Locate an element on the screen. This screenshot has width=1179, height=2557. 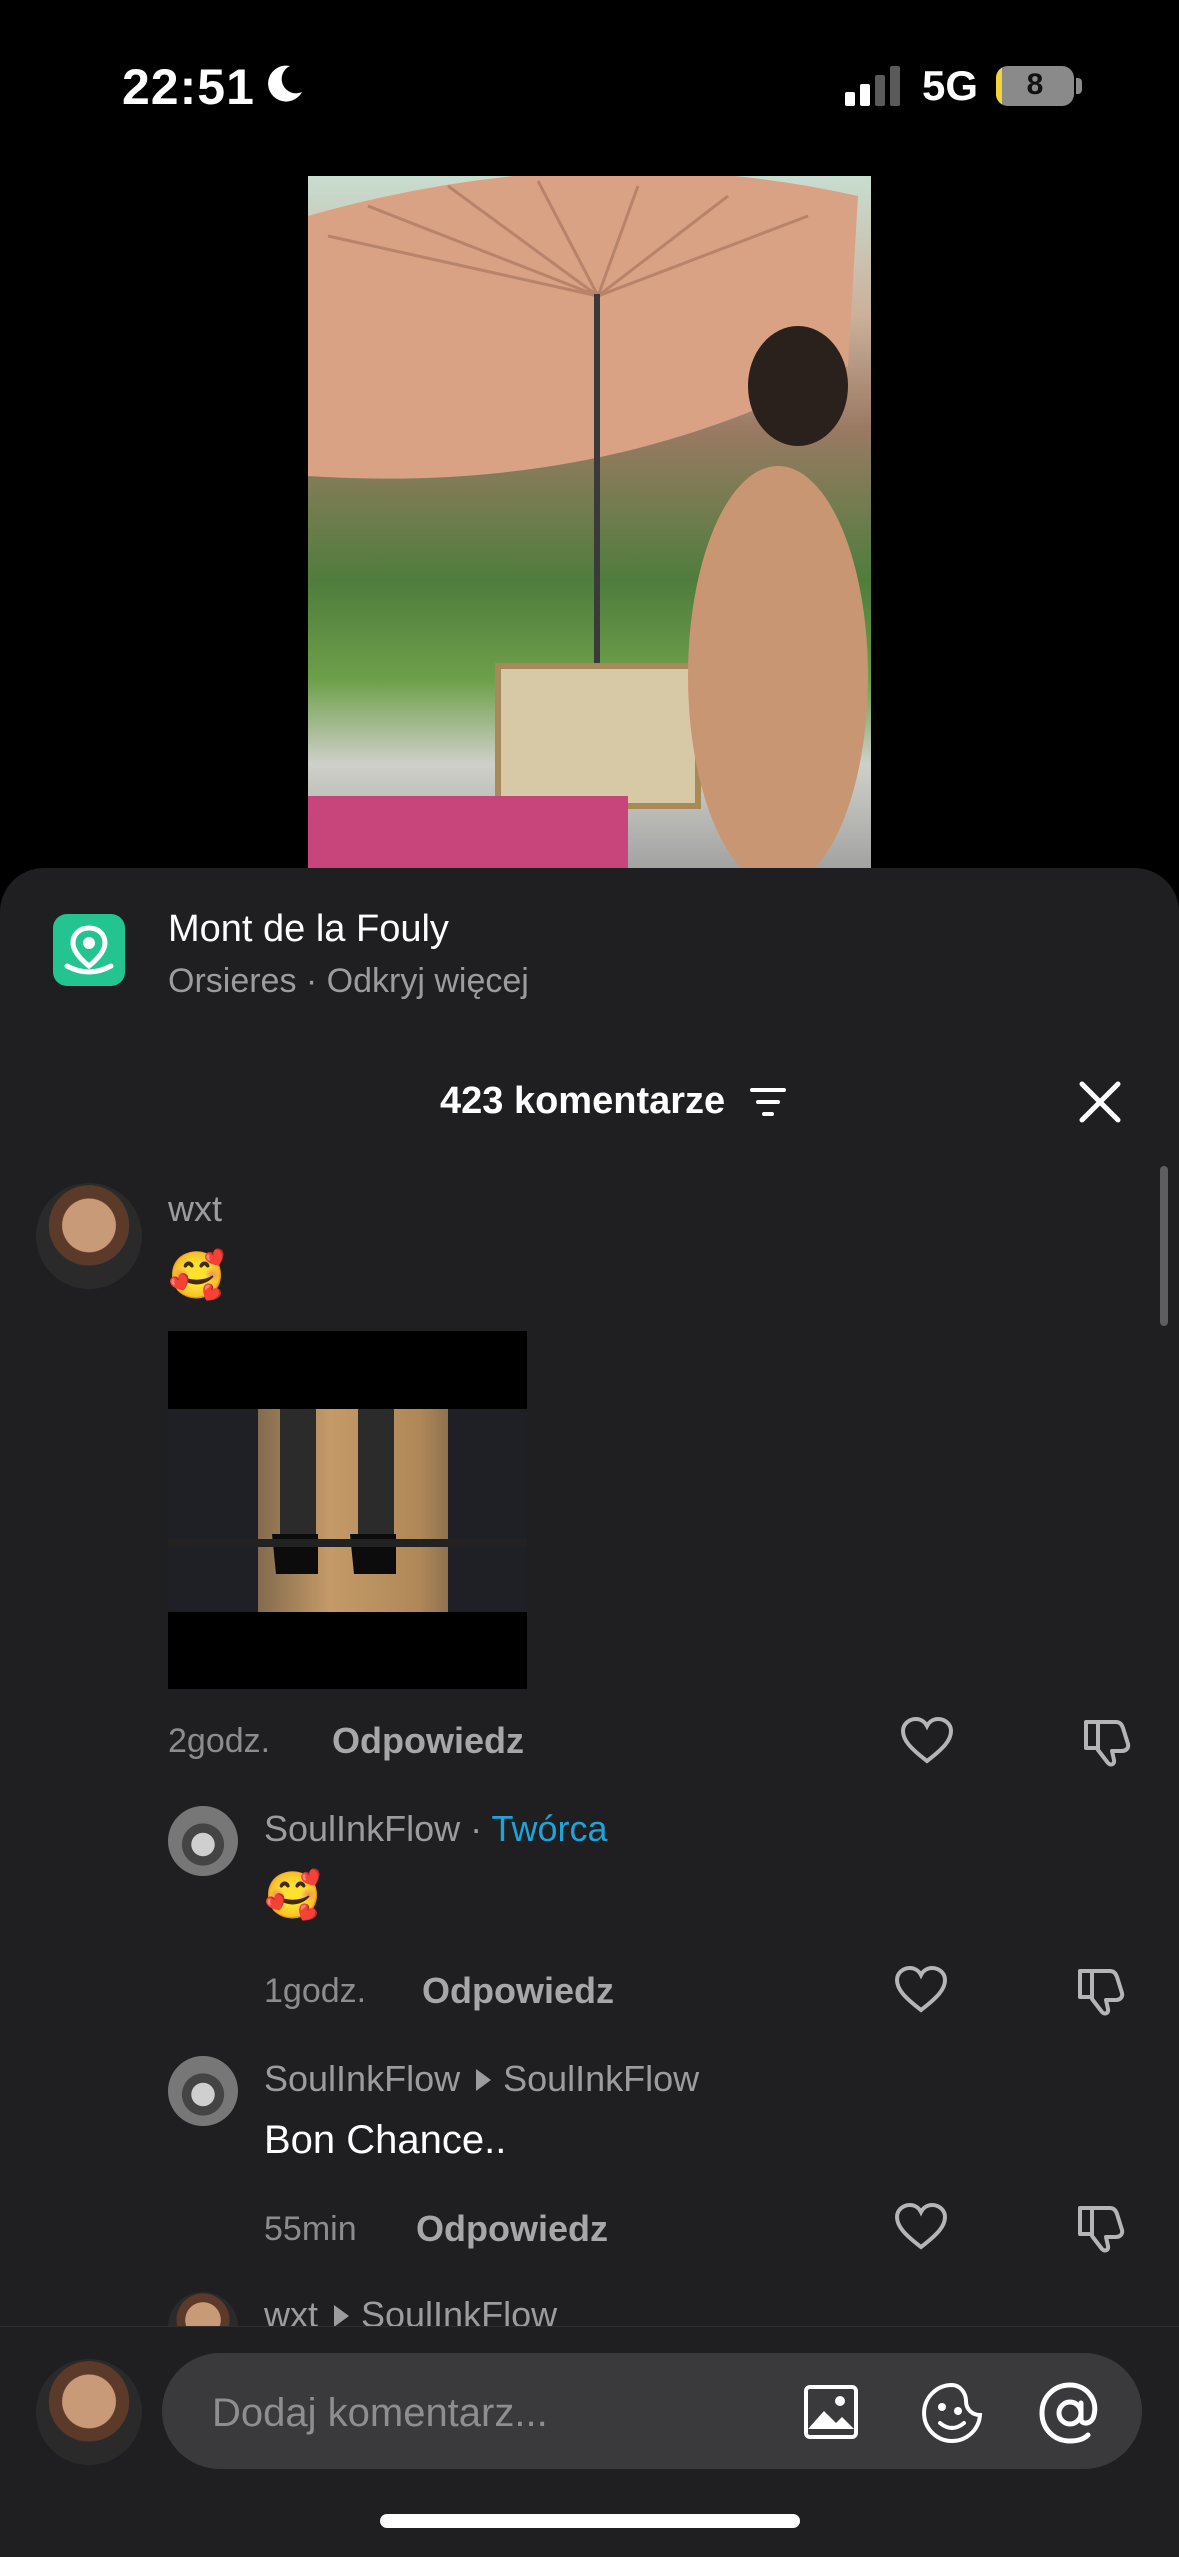
status-bar: 22:51 5G 8 is located at coordinates (589, 85).